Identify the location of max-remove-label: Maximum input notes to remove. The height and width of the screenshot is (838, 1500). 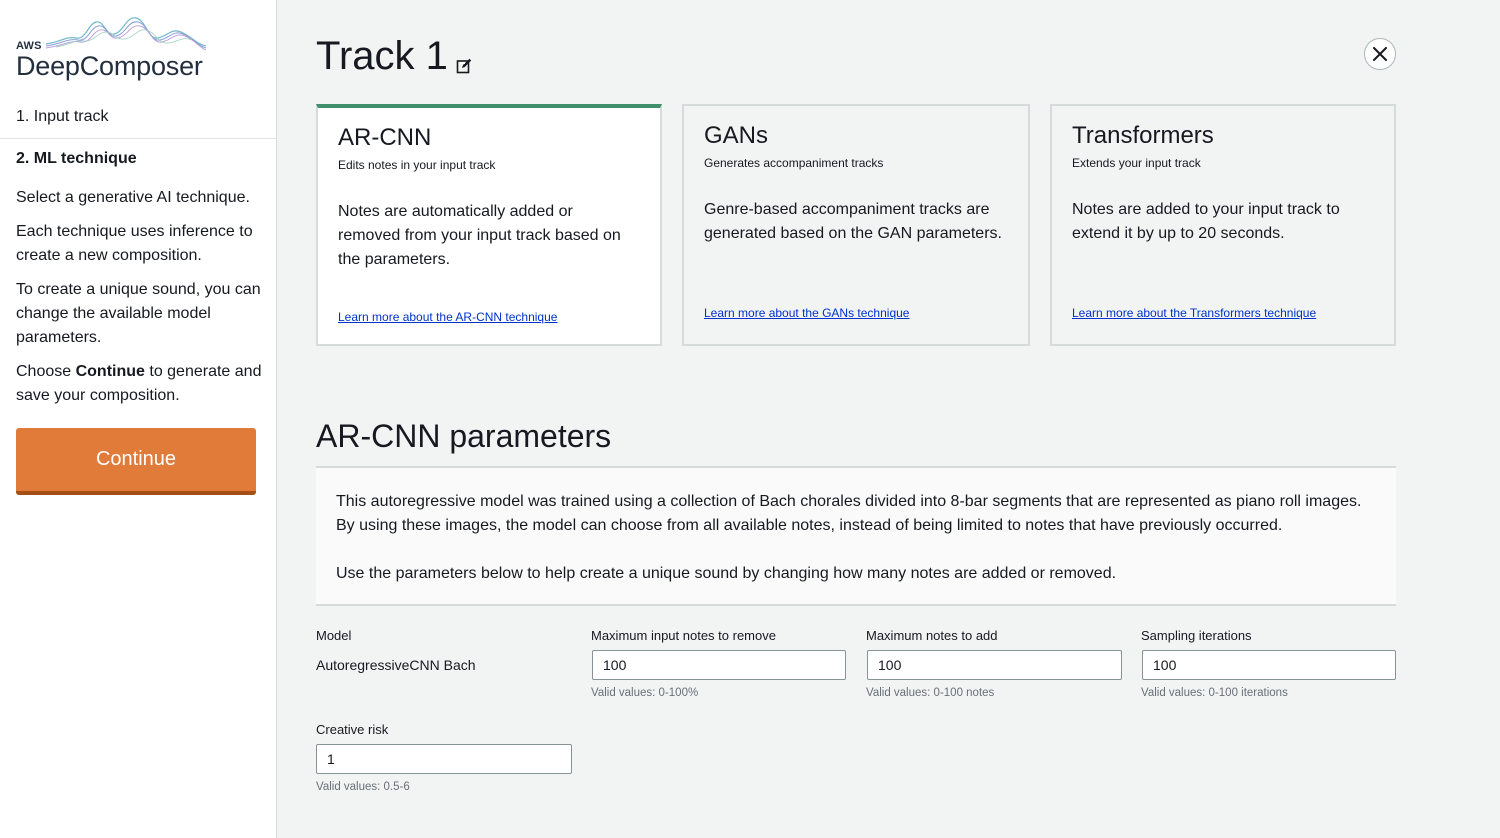
(683, 635).